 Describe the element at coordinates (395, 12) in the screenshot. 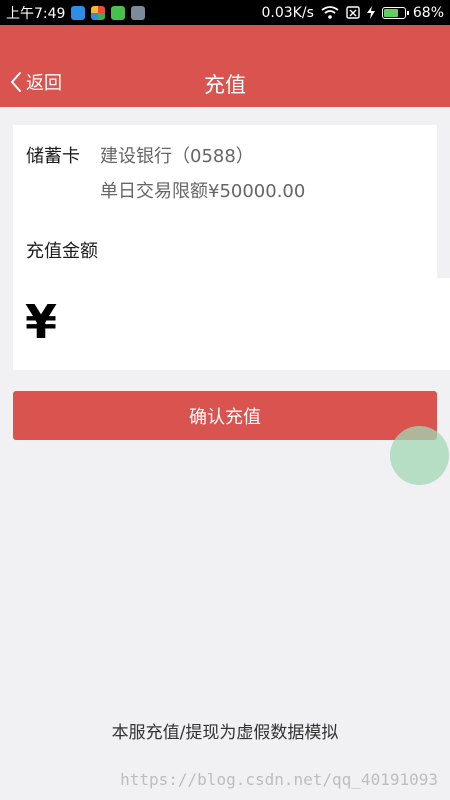

I see `battery-icon` at that location.